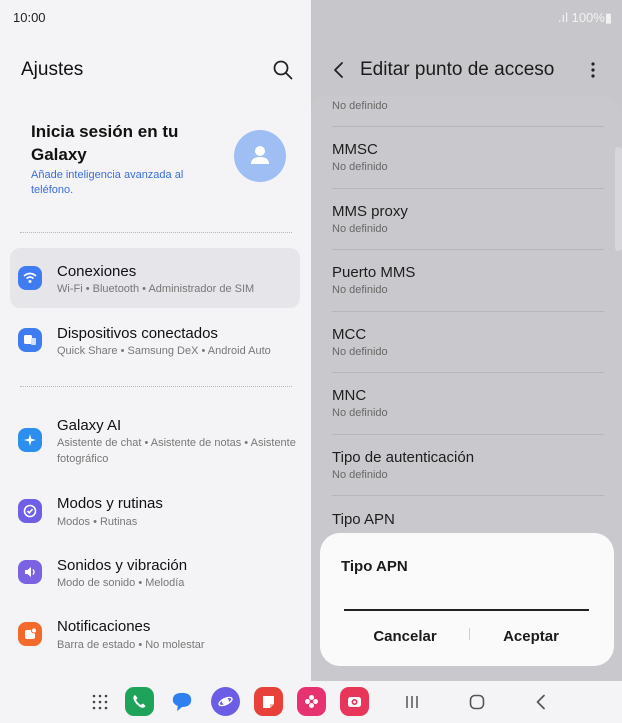 This screenshot has height=723, width=622. Describe the element at coordinates (468, 349) in the screenshot. I see `apn-row-mcc: MCC No definido` at that location.